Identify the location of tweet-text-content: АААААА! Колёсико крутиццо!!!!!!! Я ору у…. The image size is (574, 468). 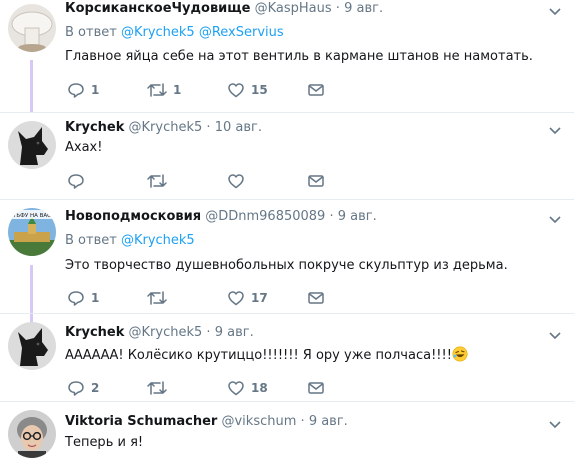
(258, 355).